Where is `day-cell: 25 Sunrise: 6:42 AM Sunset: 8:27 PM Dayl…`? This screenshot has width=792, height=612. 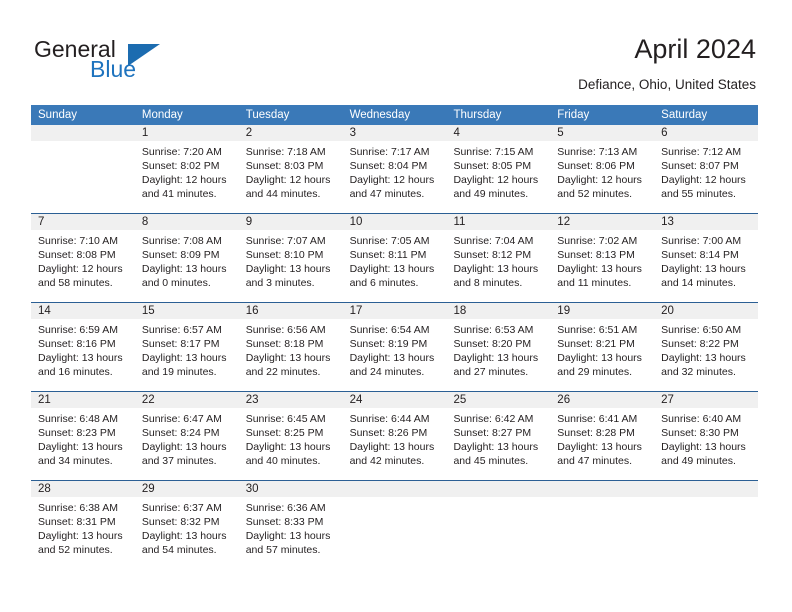 day-cell: 25 Sunrise: 6:42 AM Sunset: 8:27 PM Dayl… is located at coordinates (498, 436).